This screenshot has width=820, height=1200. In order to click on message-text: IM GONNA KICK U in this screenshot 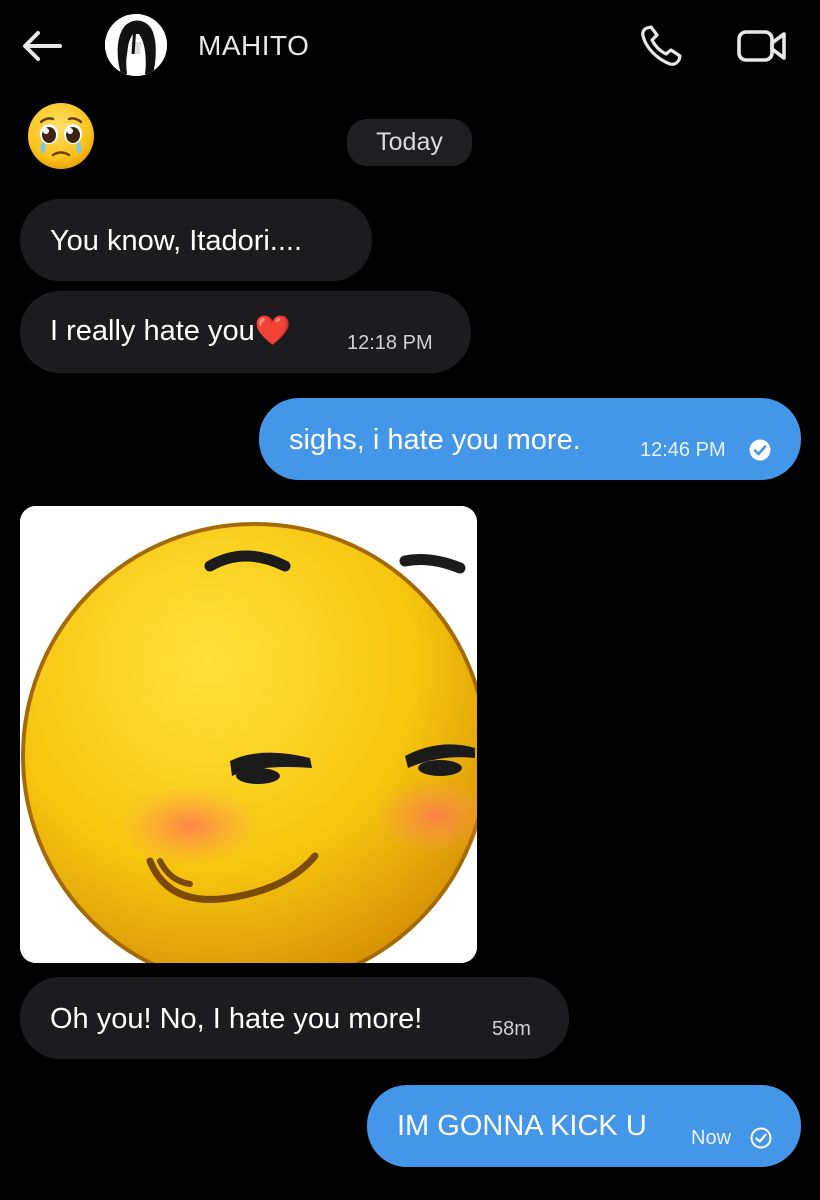, I will do `click(522, 1126)`.